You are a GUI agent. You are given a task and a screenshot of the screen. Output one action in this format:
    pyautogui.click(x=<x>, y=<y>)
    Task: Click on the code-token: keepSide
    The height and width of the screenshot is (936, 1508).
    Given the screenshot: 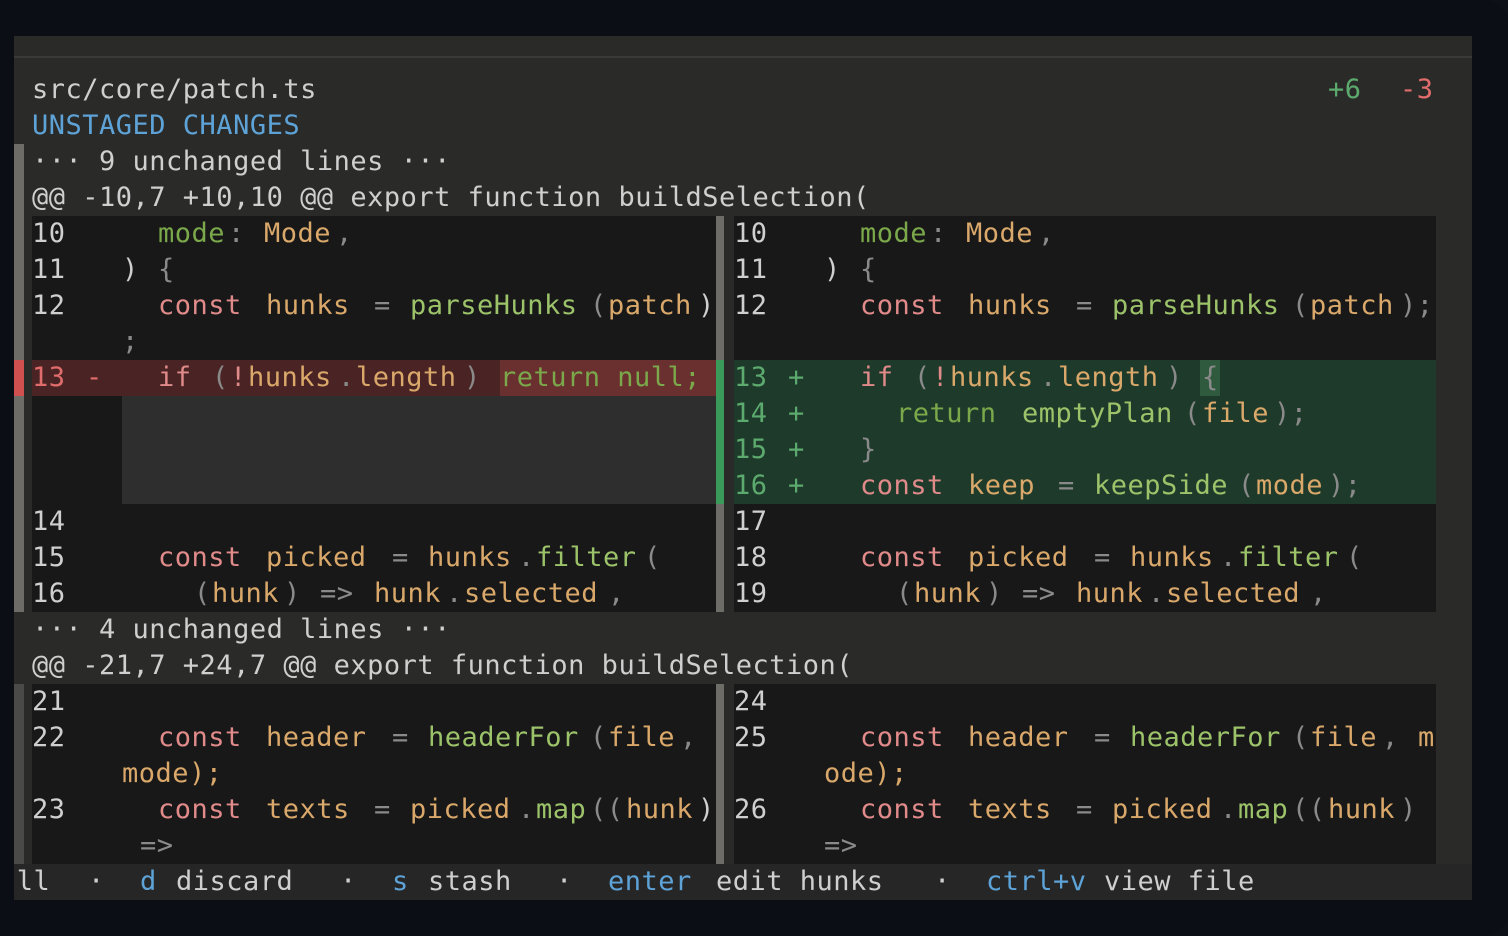 What is the action you would take?
    pyautogui.click(x=1161, y=485)
    